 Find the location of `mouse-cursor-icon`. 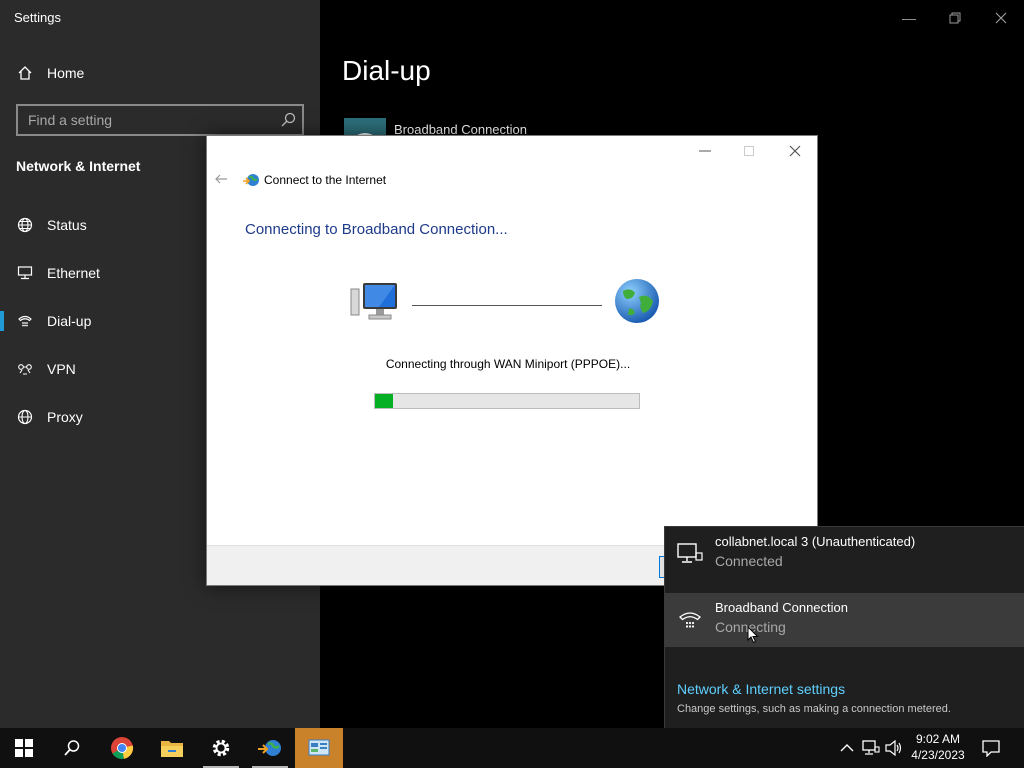

mouse-cursor-icon is located at coordinates (753, 634).